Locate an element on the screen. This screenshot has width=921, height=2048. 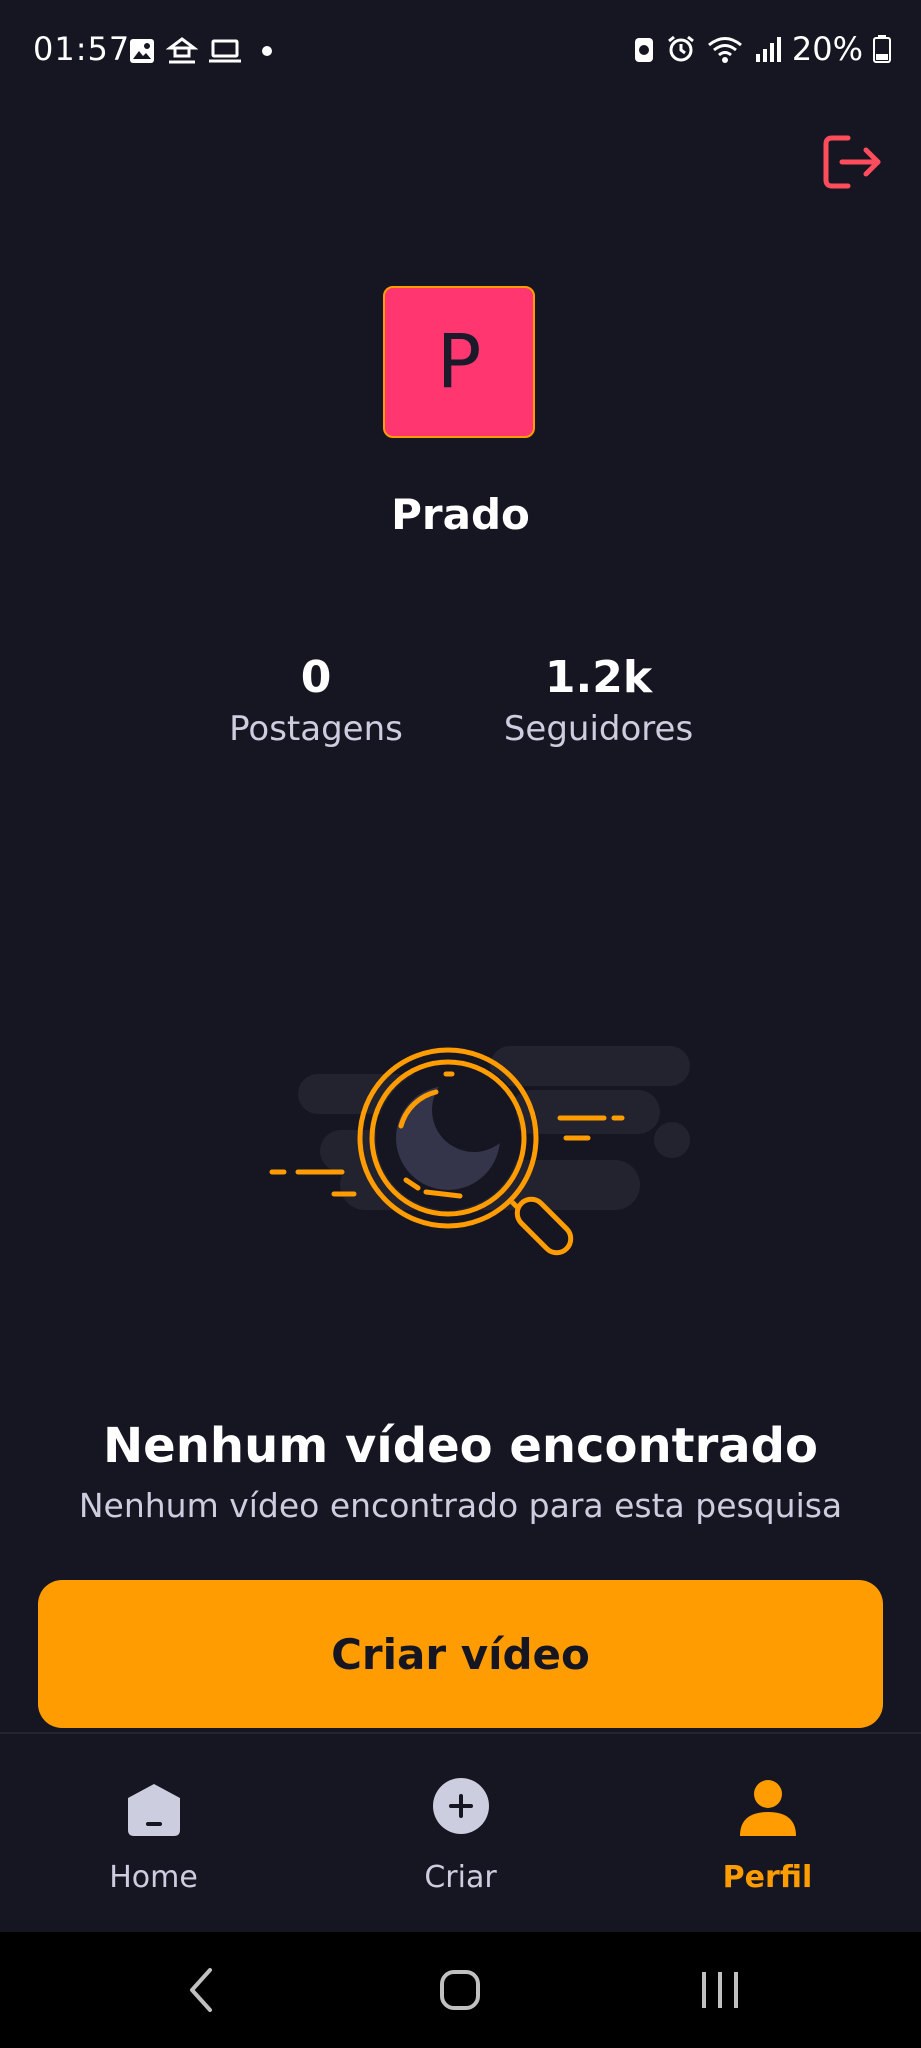
avatar: P is located at coordinates (459, 362).